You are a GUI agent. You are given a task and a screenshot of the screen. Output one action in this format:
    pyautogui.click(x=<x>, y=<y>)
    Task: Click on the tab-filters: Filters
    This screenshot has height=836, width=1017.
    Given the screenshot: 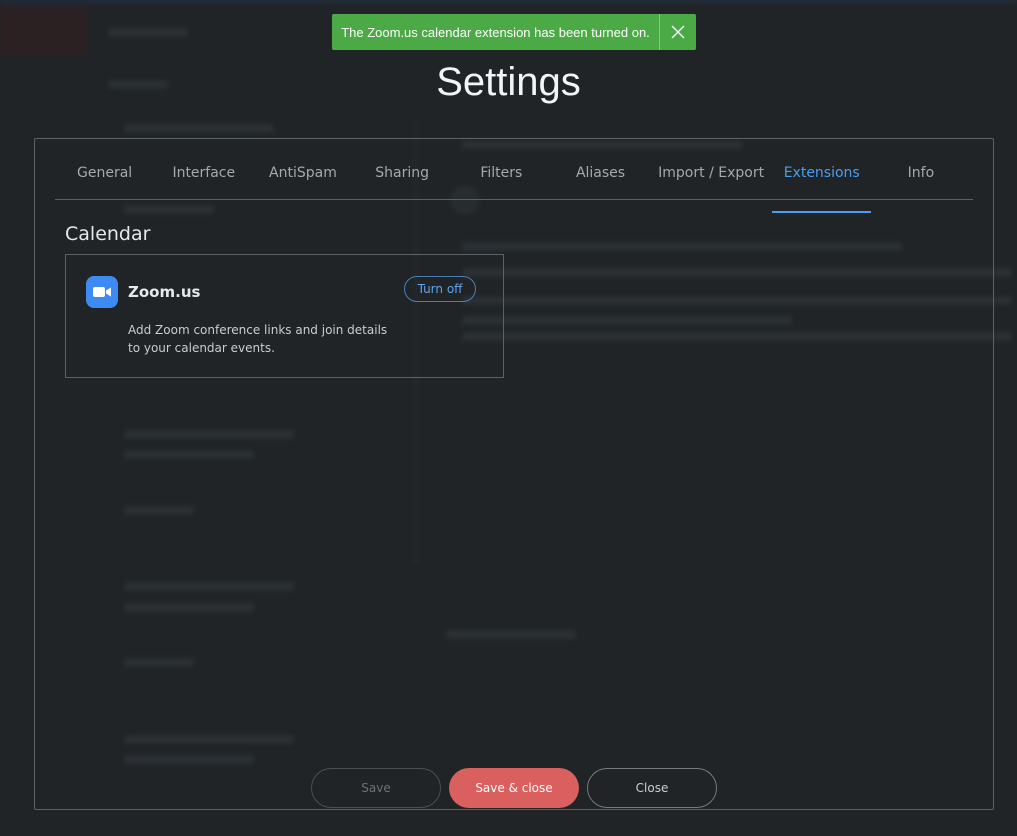 What is the action you would take?
    pyautogui.click(x=501, y=180)
    